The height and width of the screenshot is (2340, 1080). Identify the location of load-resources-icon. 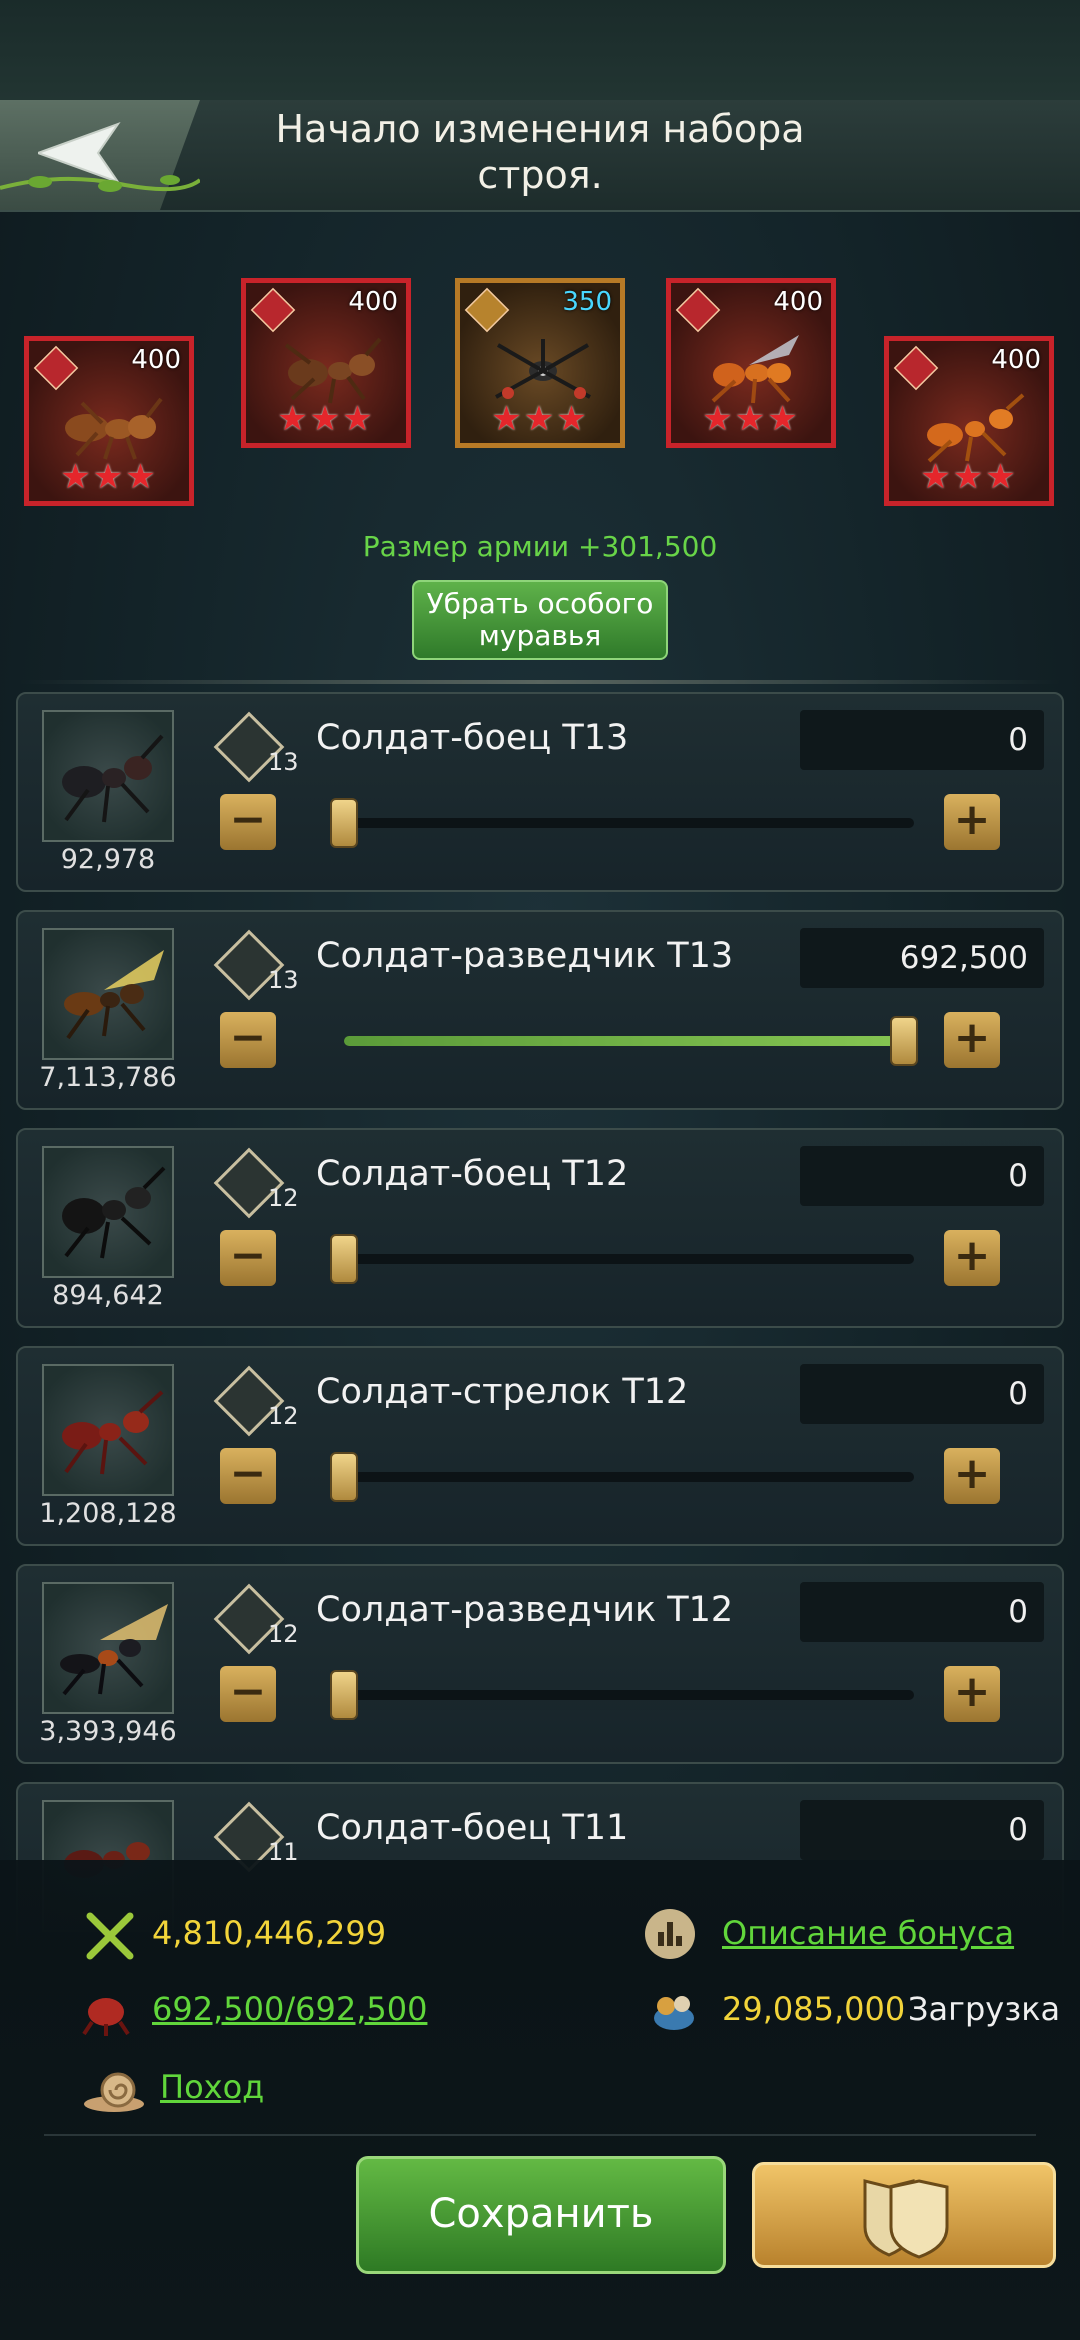
(674, 2013).